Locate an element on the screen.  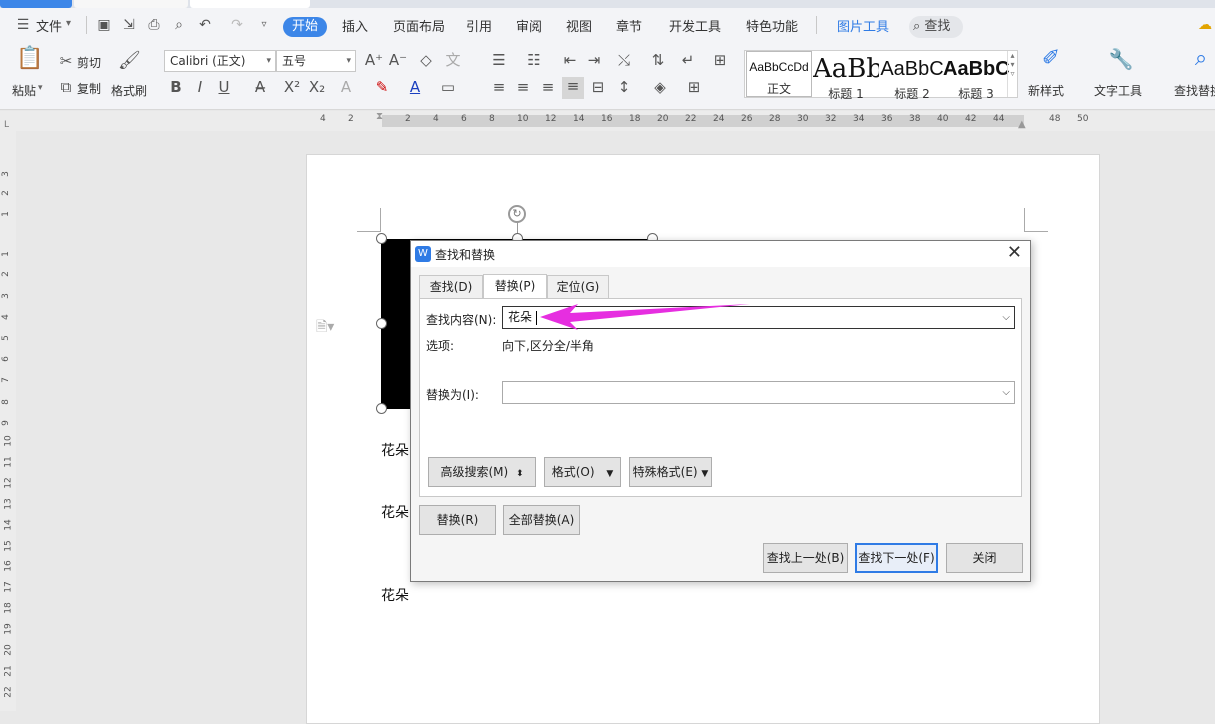
find-replace-icon: ⌕ is located at coordinates (1201, 62).